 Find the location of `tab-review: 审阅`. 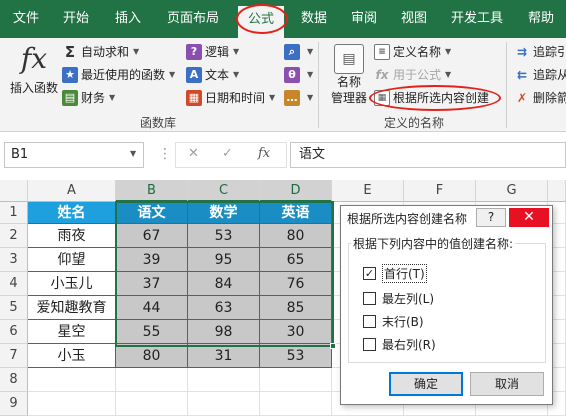

tab-review: 审阅 is located at coordinates (364, 19).